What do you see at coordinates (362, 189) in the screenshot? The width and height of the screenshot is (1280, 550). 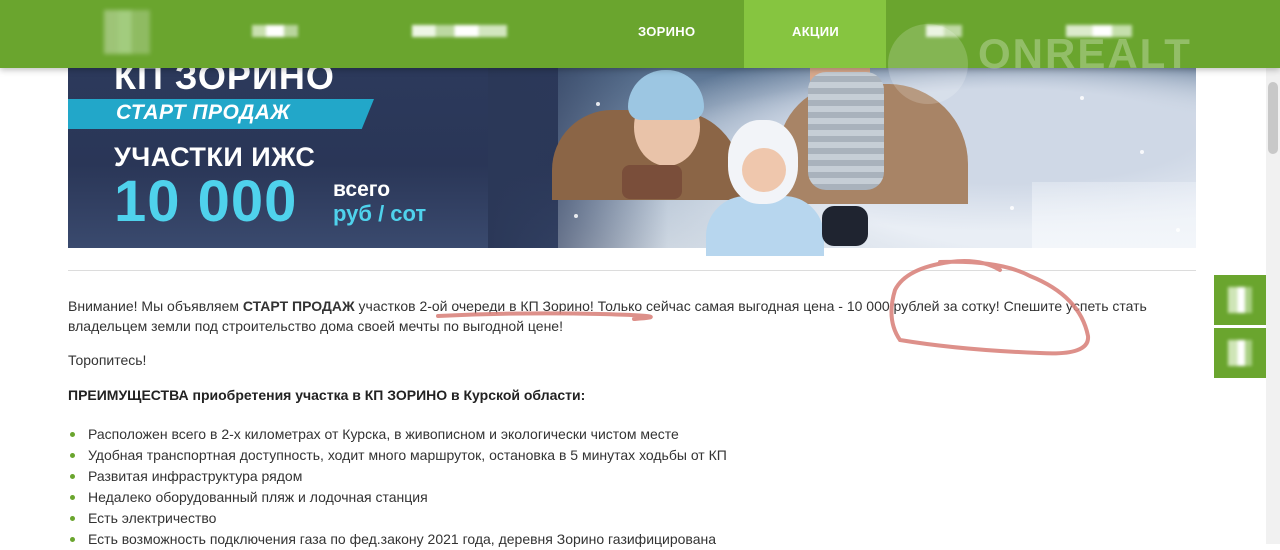 I see `banner-price-prefix: всего` at bounding box center [362, 189].